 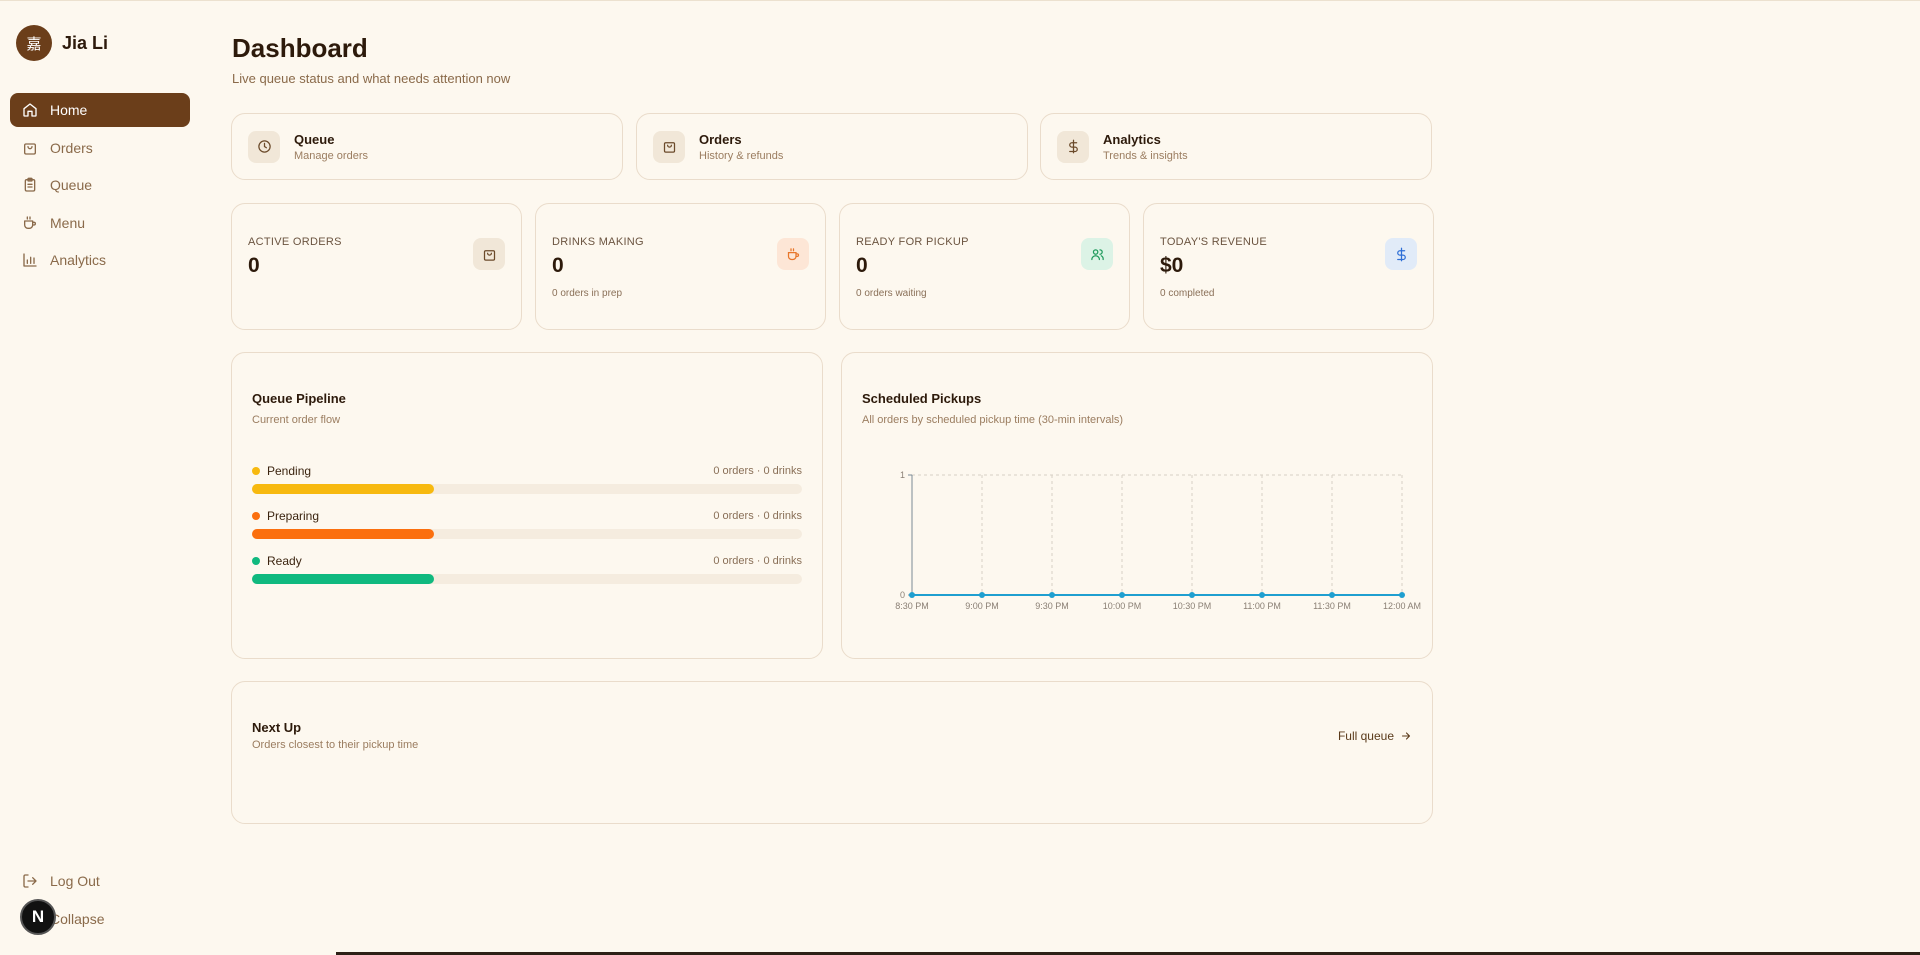 I want to click on full-queue-link: Full queue, so click(x=1375, y=736).